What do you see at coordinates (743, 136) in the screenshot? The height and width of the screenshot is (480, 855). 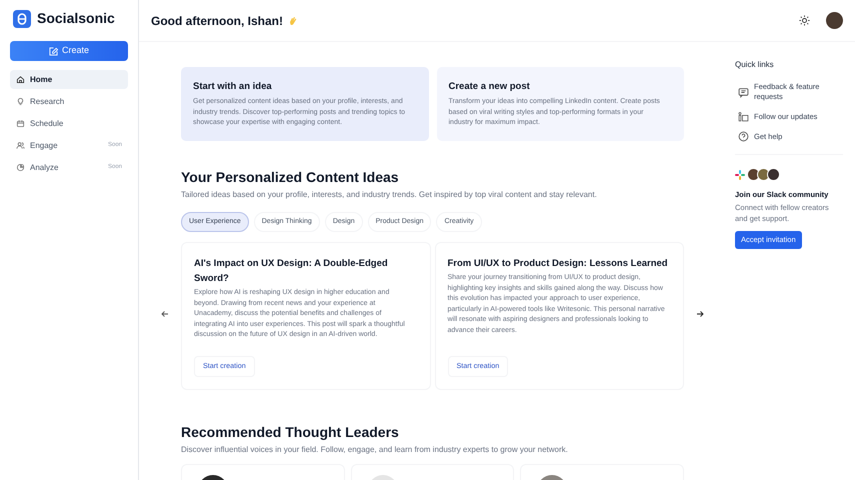 I see `help-icon` at bounding box center [743, 136].